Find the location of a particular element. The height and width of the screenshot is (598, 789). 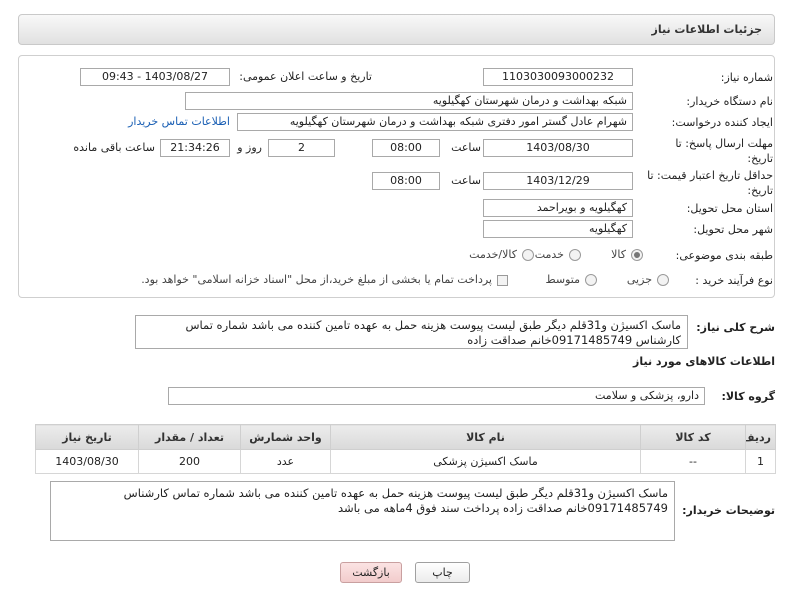

reply-deadline-label: مهلت ارسال پاسخ: تا تاریخ: is located at coordinates (724, 151).